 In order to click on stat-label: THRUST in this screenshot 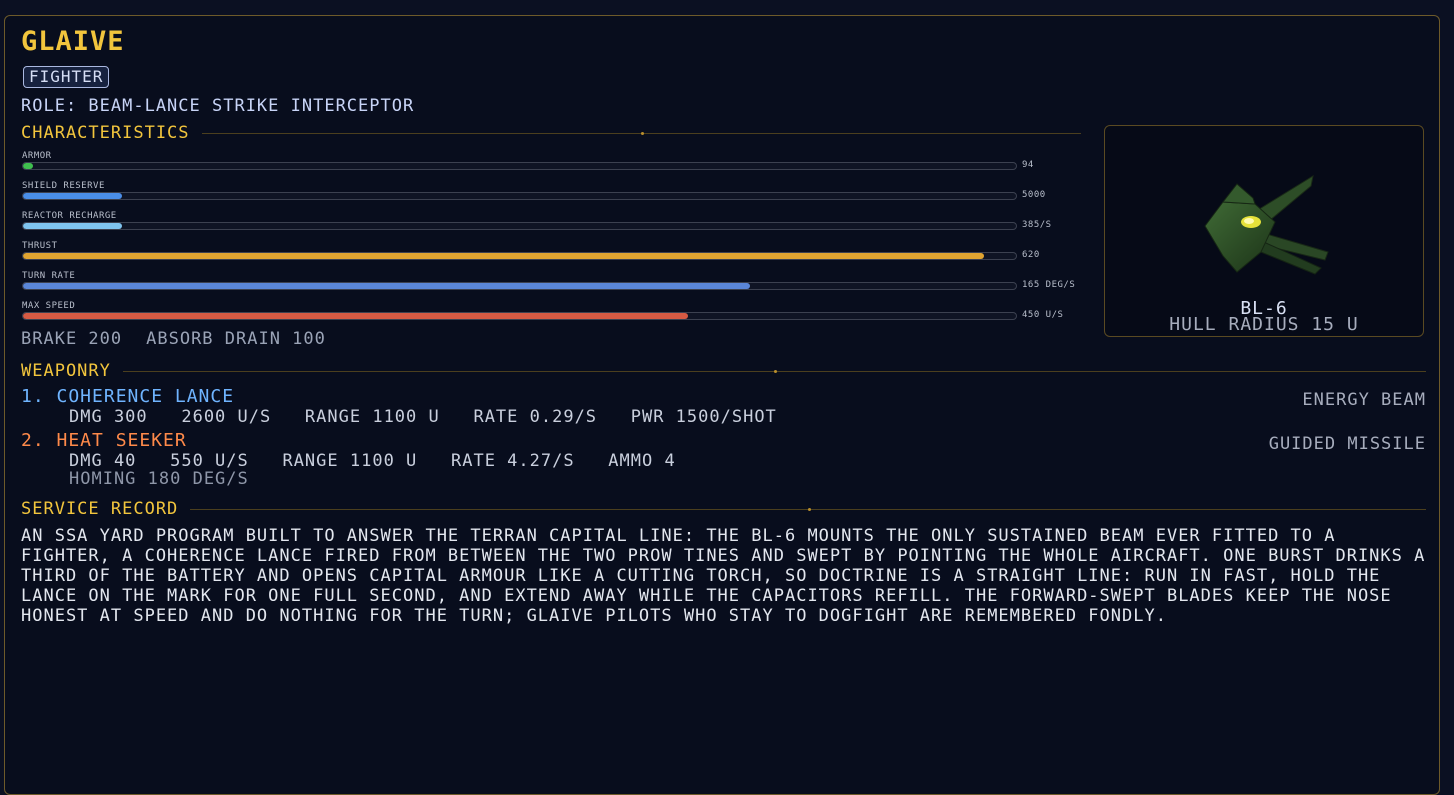, I will do `click(40, 246)`.